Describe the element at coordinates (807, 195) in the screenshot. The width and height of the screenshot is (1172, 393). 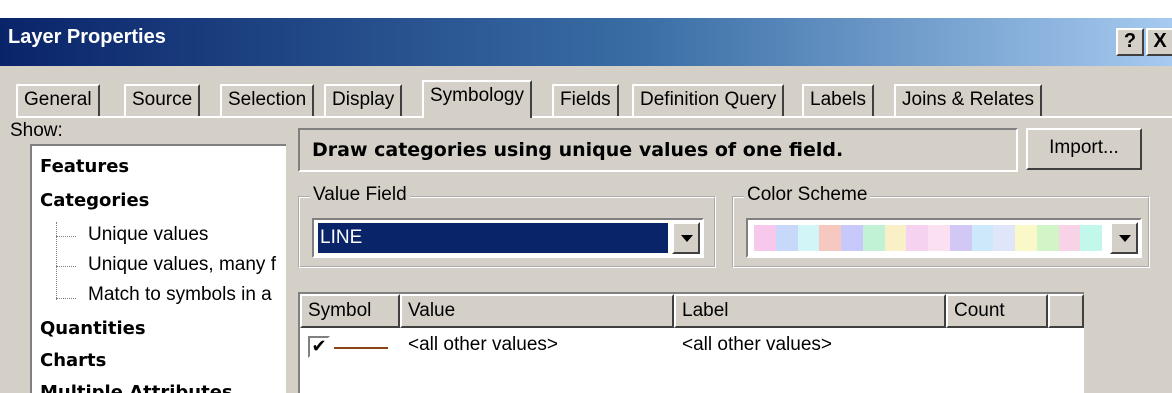
I see `color-scheme-label: Color Scheme` at that location.